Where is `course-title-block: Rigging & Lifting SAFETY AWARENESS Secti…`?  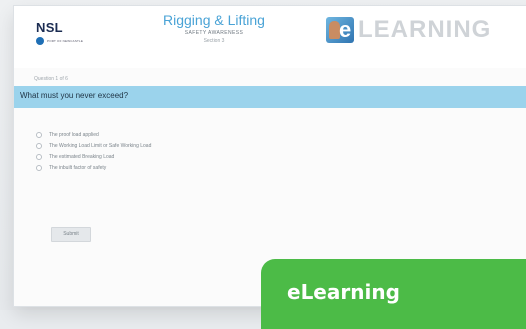
course-title-block: Rigging & Lifting SAFETY AWARENESS Secti… is located at coordinates (214, 28).